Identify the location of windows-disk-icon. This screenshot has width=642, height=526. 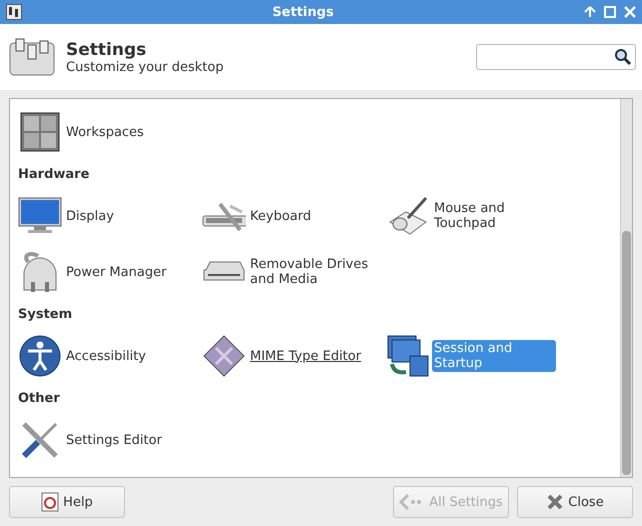
(408, 356).